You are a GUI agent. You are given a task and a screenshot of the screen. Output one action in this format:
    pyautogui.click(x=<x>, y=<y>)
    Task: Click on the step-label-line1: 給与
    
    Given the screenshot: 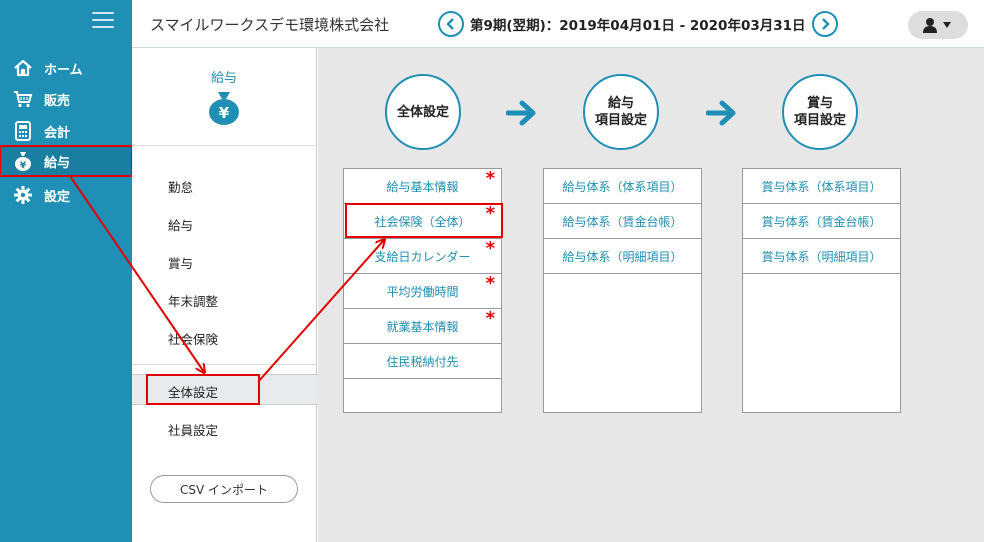 What is the action you would take?
    pyautogui.click(x=620, y=103)
    